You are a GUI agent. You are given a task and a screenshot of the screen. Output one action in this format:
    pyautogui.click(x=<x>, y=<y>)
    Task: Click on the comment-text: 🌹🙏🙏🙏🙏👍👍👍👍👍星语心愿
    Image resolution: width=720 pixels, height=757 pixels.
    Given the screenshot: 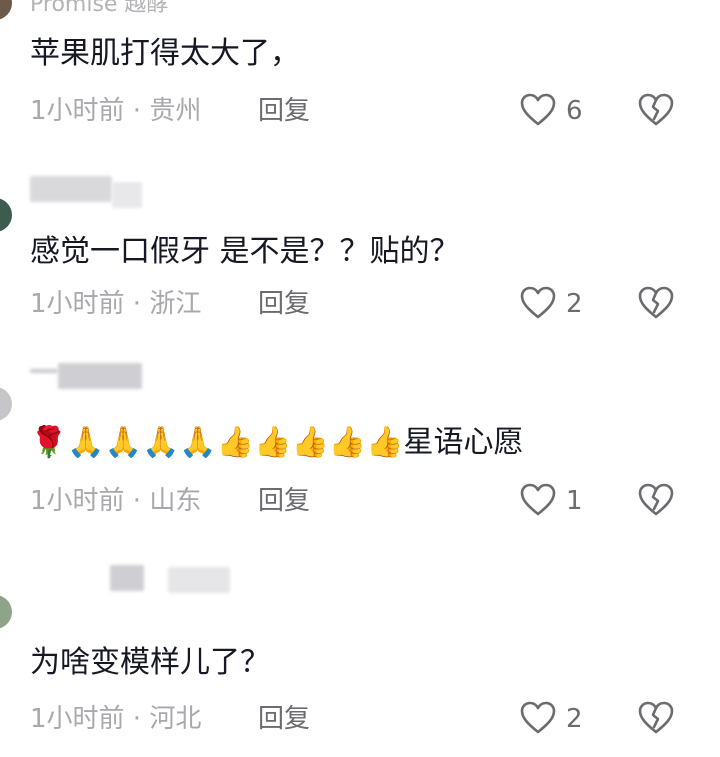 What is the action you would take?
    pyautogui.click(x=277, y=443)
    